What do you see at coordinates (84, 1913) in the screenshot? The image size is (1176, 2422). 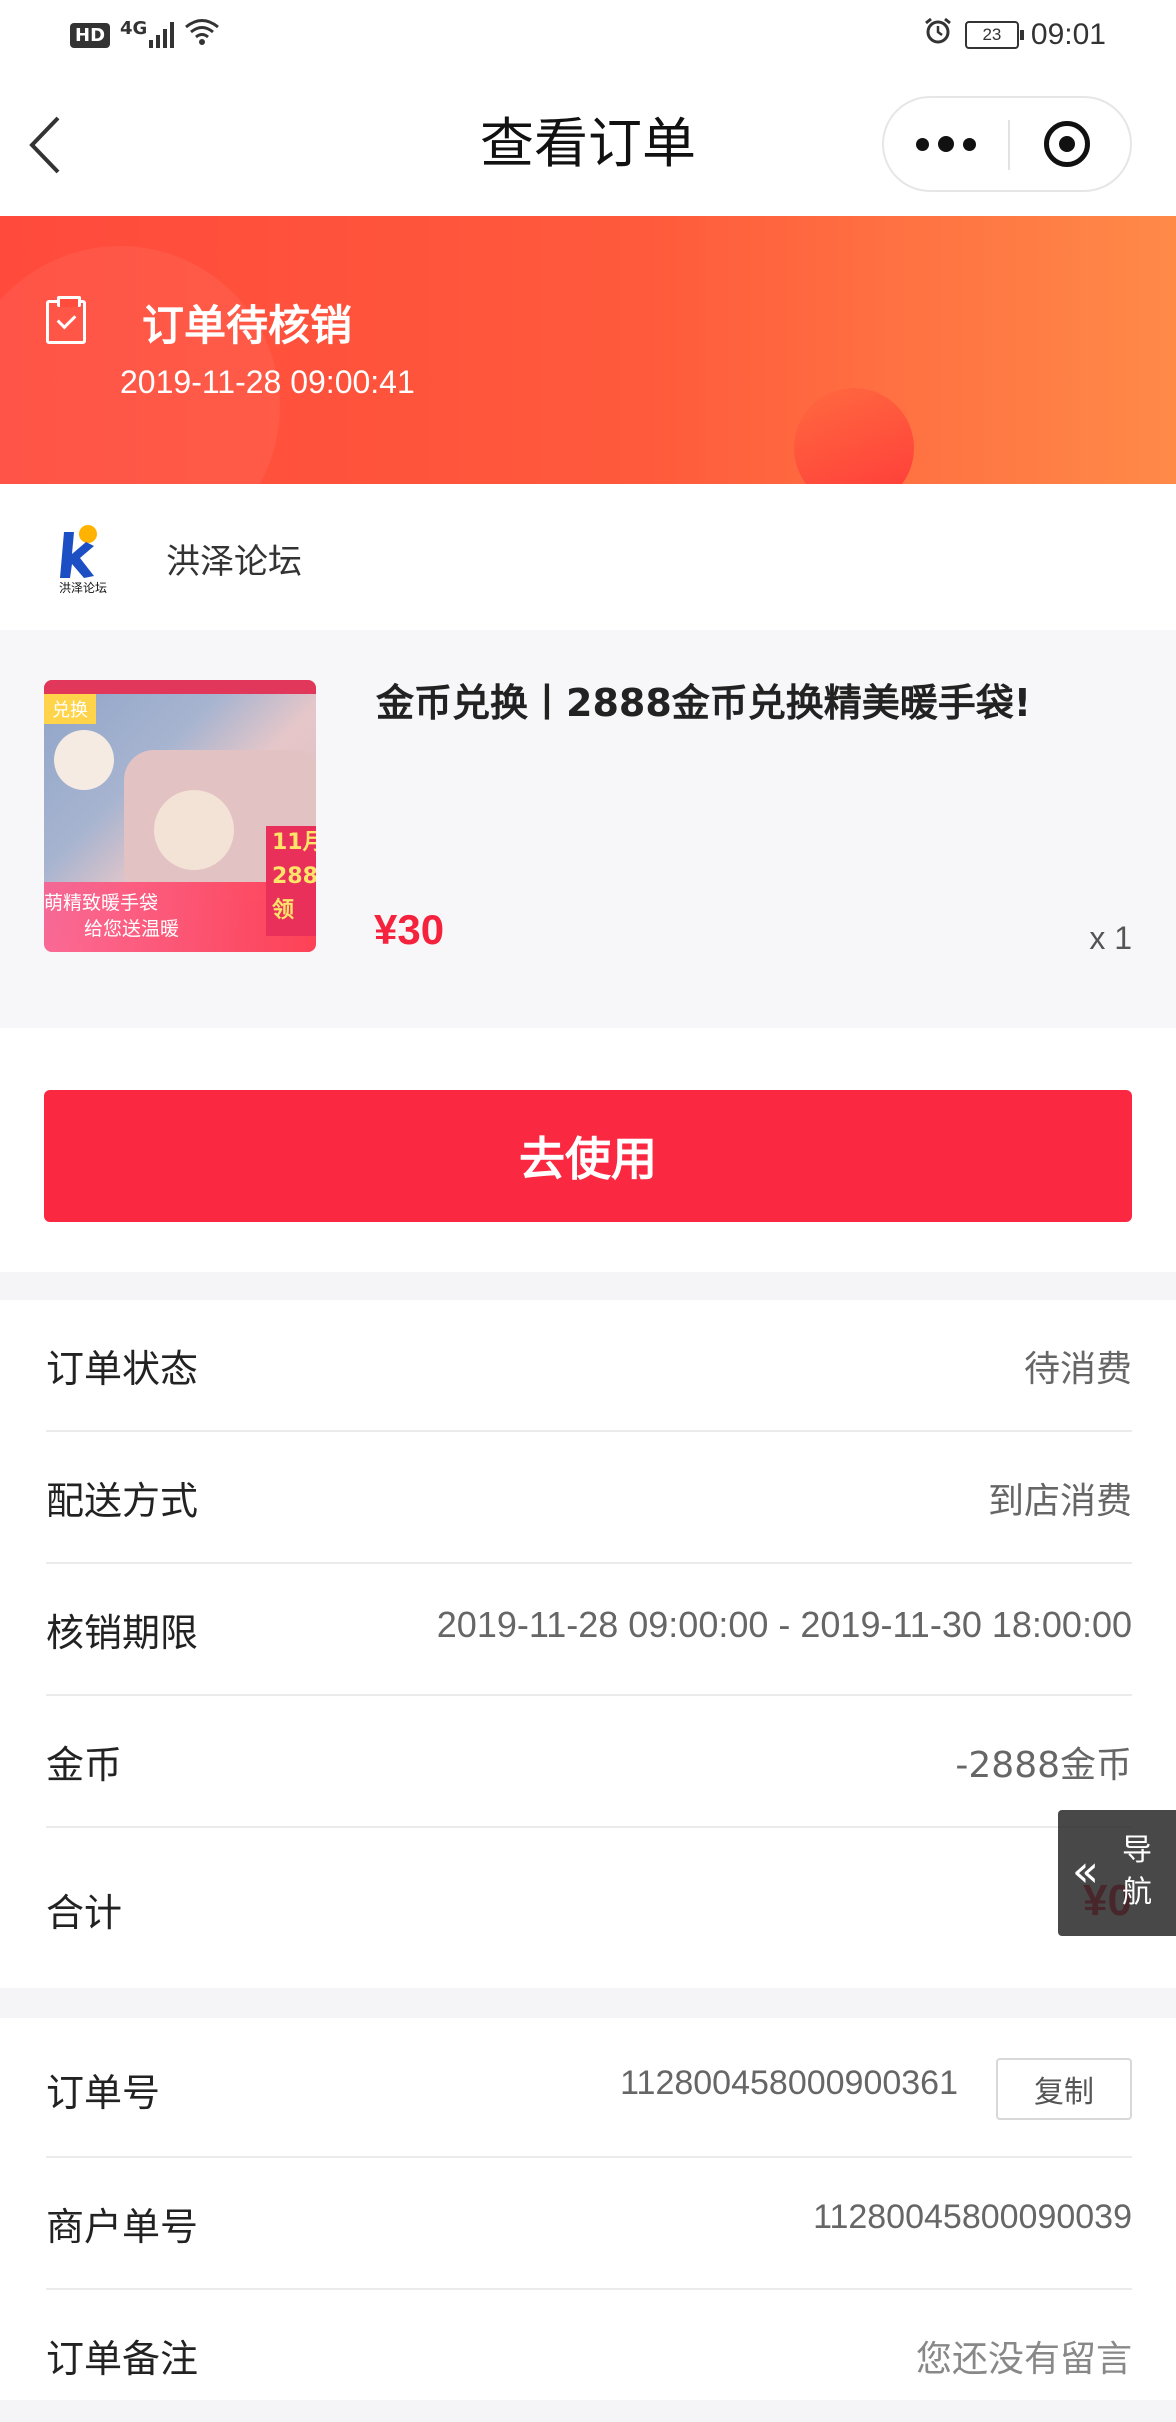 I see `row-label: 合计` at bounding box center [84, 1913].